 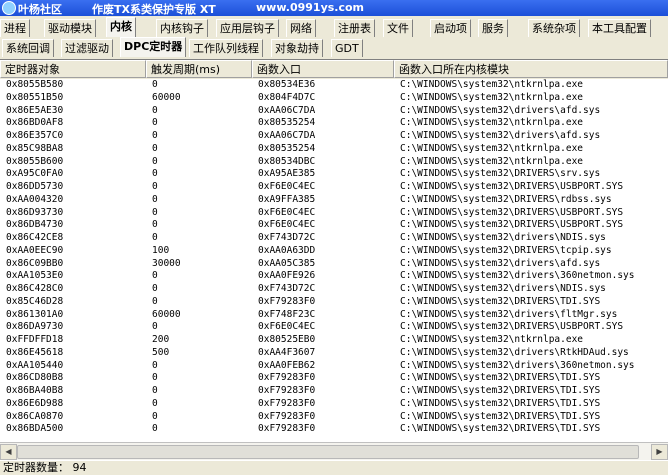 What do you see at coordinates (347, 48) in the screenshot?
I see `tab-gdt: GDT` at bounding box center [347, 48].